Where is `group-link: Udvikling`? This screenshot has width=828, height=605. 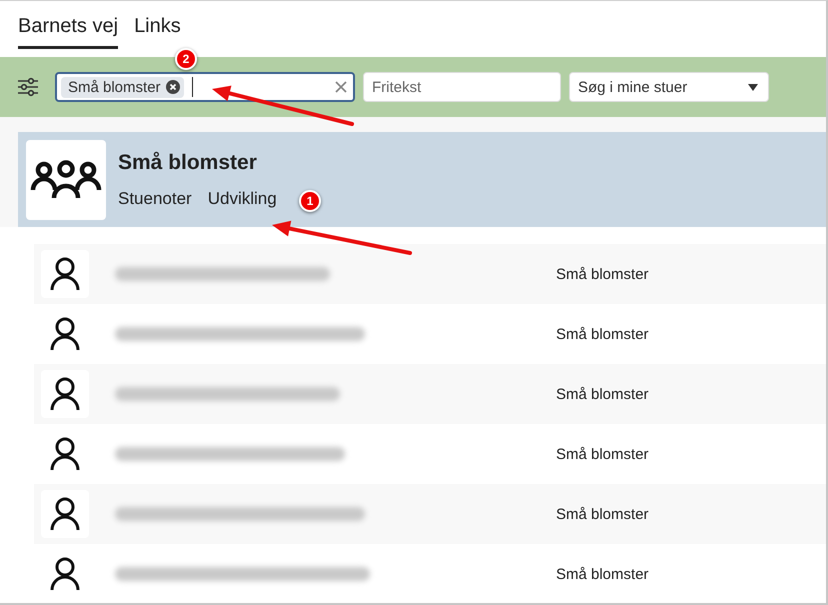 group-link: Udvikling is located at coordinates (242, 198).